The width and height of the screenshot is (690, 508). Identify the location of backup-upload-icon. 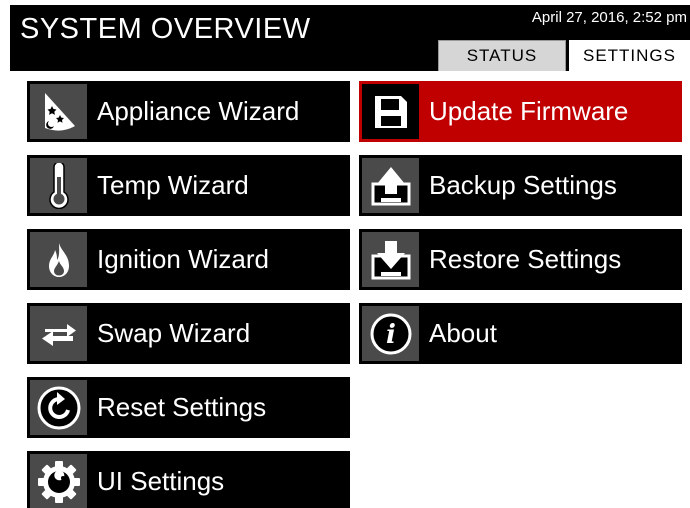
(390, 185).